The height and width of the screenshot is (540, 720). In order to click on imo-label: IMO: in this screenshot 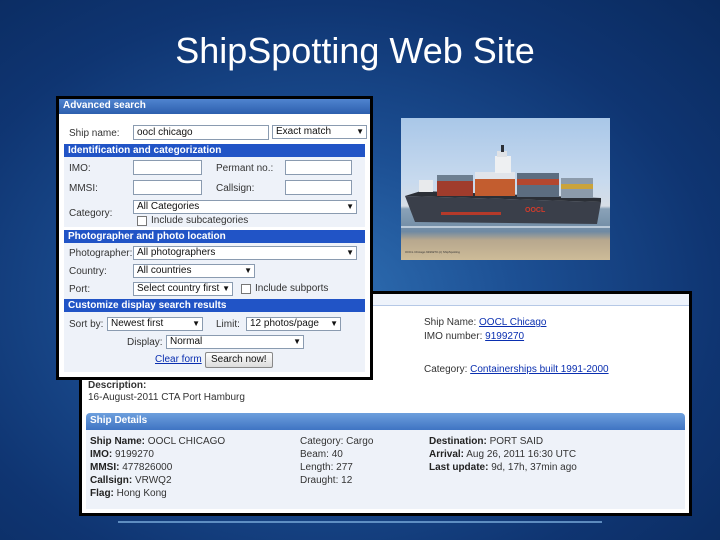, I will do `click(80, 168)`.